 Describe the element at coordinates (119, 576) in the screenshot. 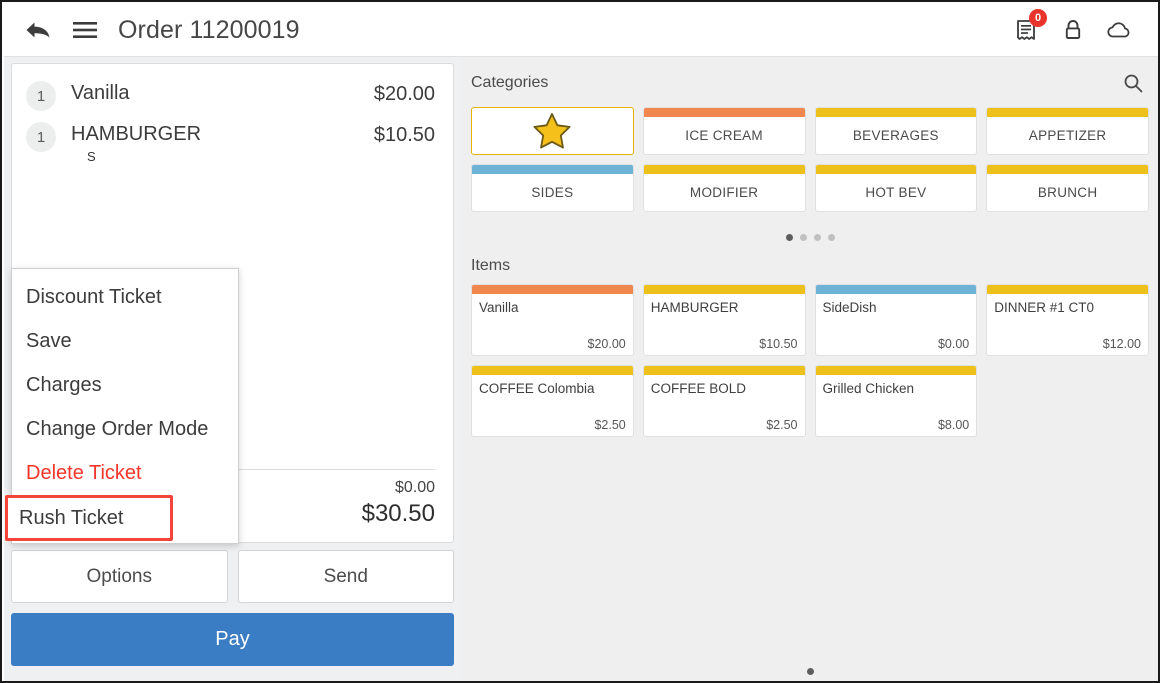

I see `options-button: Options` at that location.